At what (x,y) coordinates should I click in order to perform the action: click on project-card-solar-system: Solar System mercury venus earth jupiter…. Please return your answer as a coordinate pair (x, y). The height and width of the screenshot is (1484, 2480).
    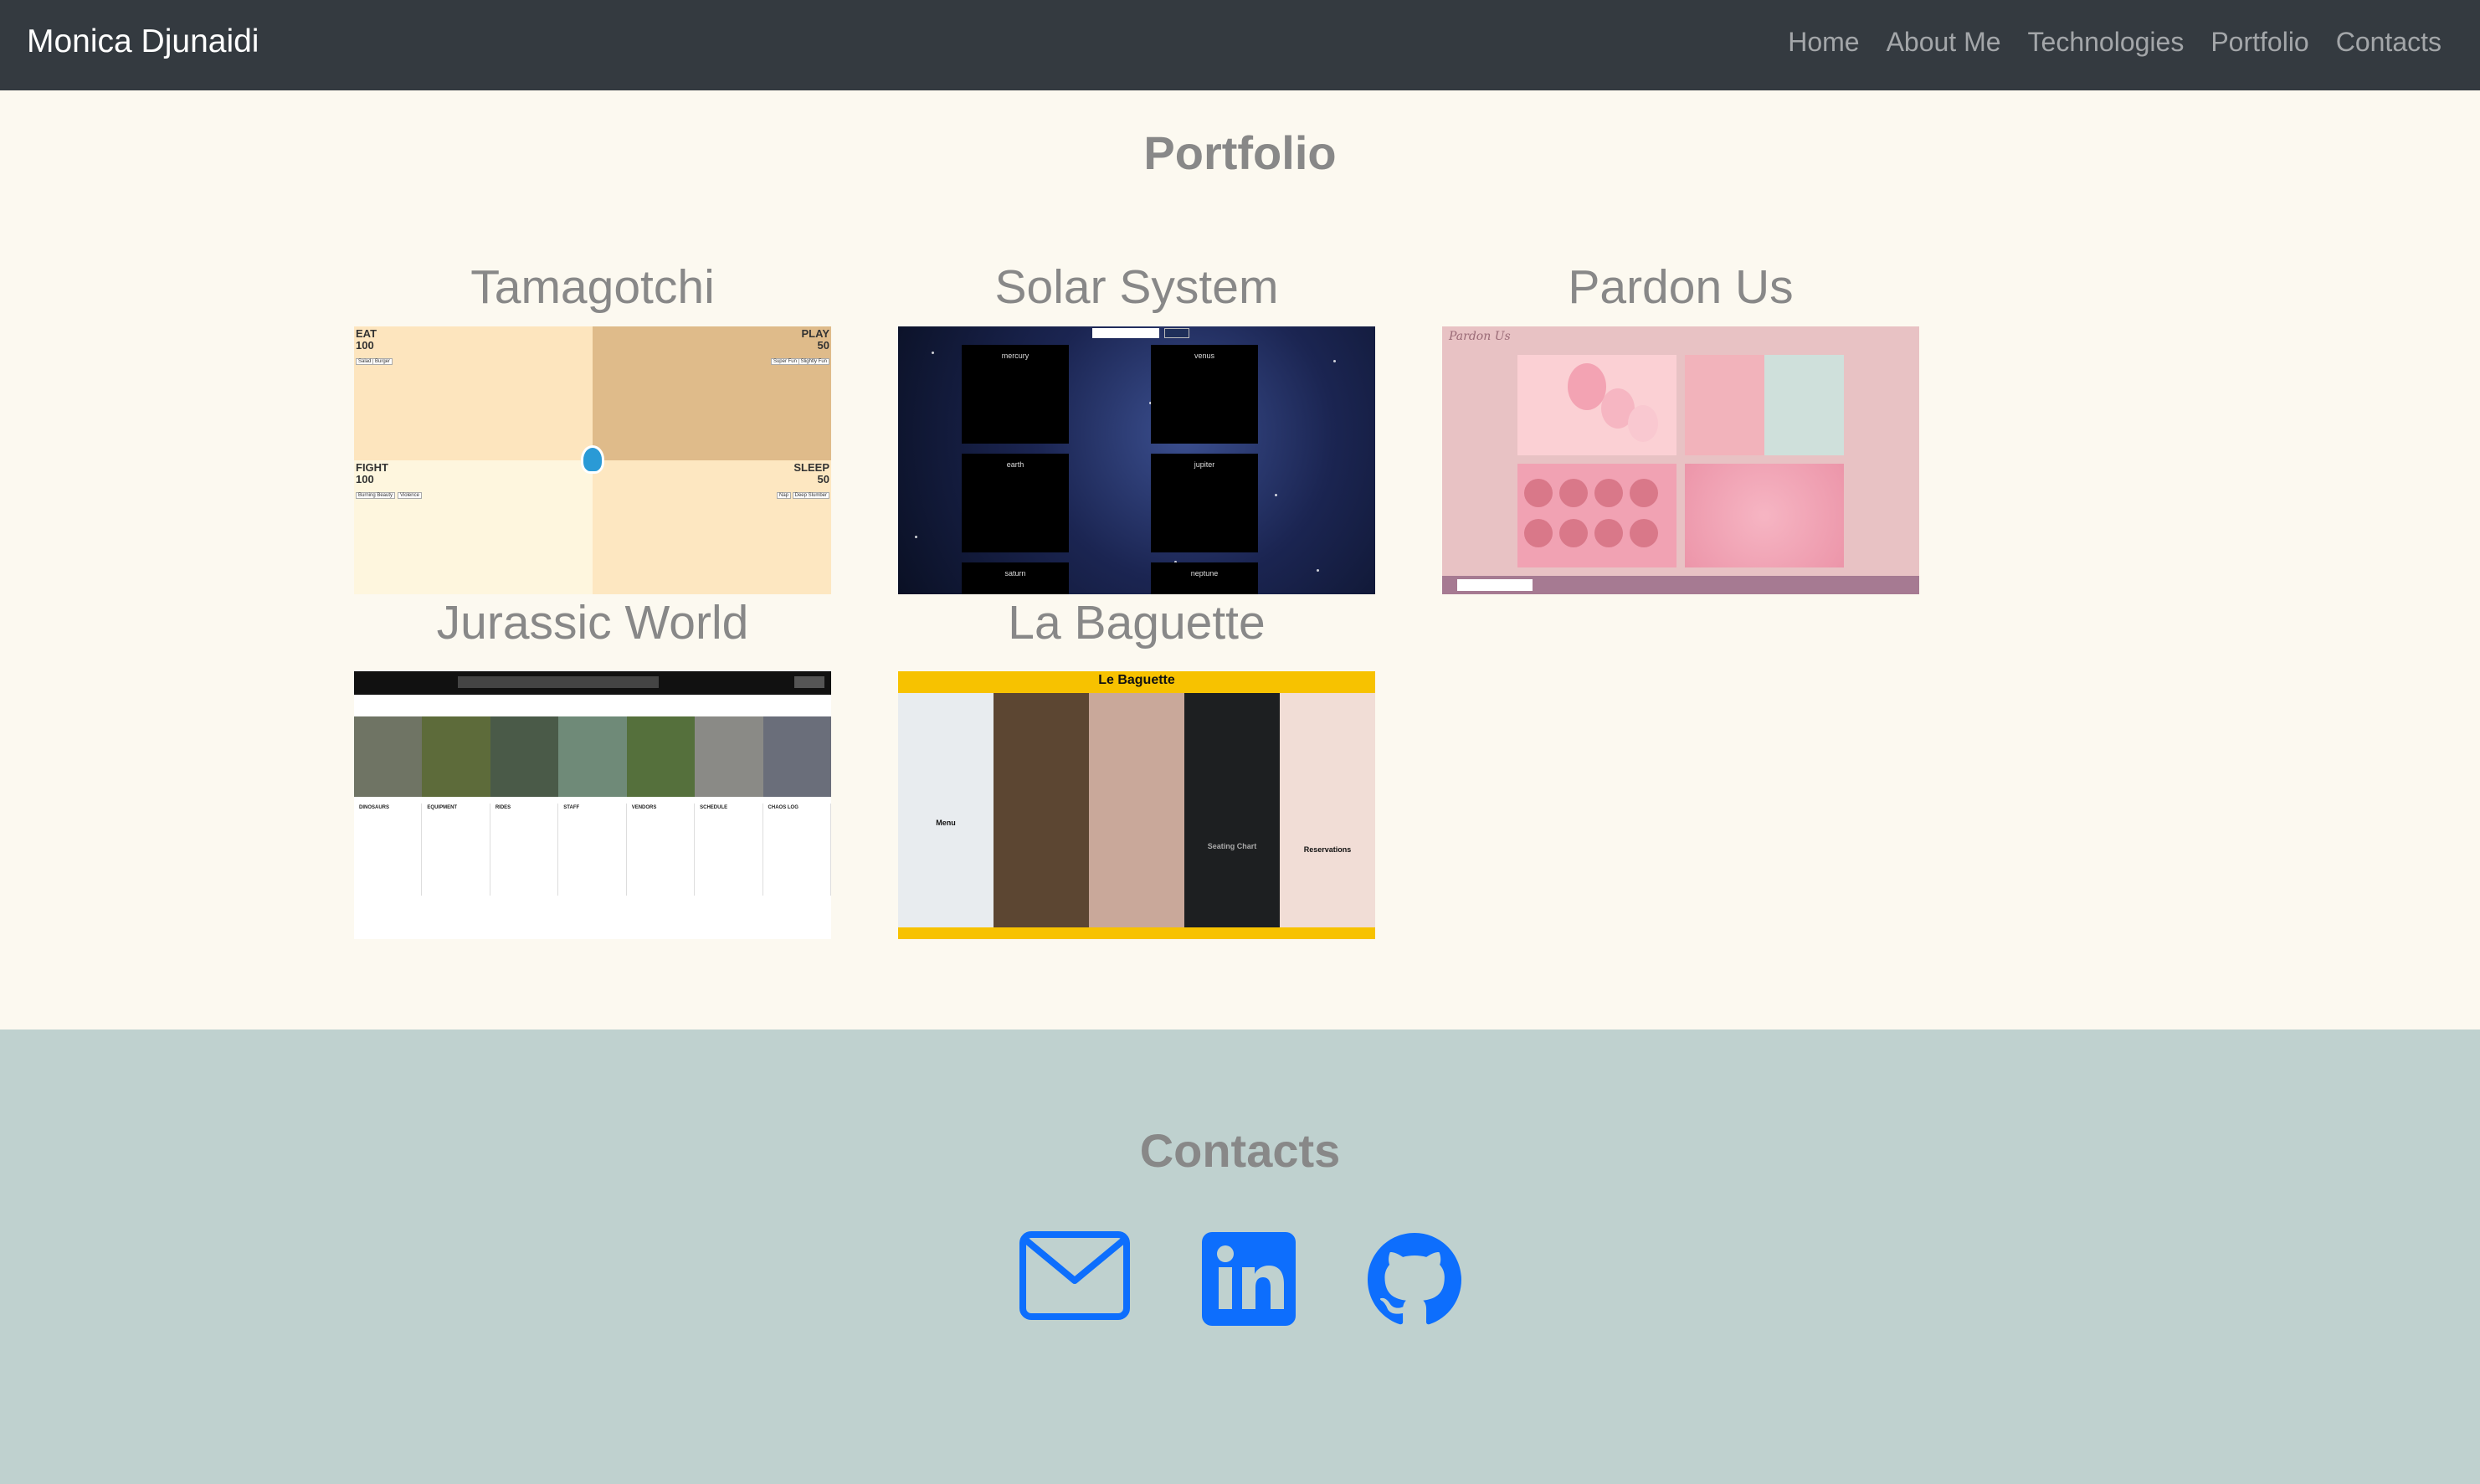
    Looking at the image, I should click on (1137, 427).